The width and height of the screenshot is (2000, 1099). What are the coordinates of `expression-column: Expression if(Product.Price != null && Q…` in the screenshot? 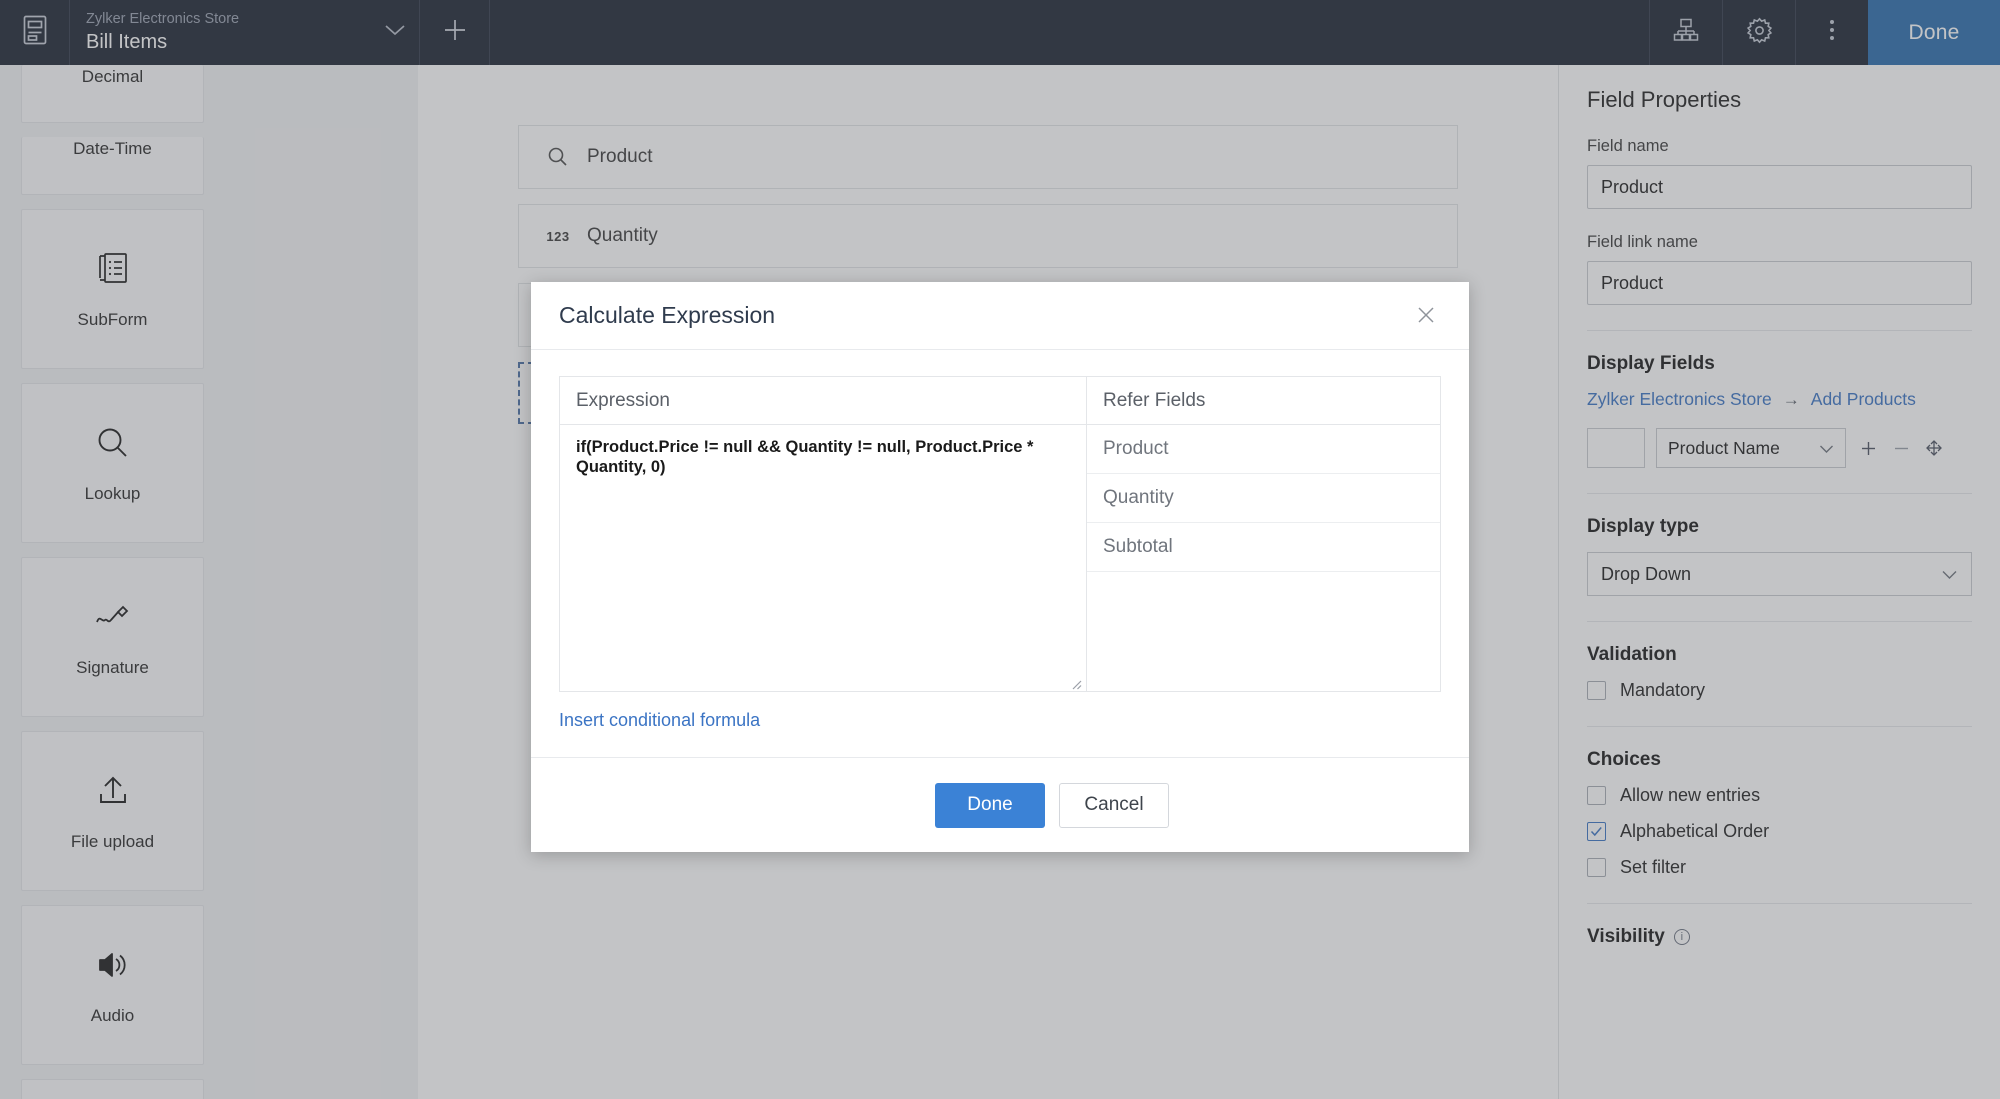 It's located at (823, 534).